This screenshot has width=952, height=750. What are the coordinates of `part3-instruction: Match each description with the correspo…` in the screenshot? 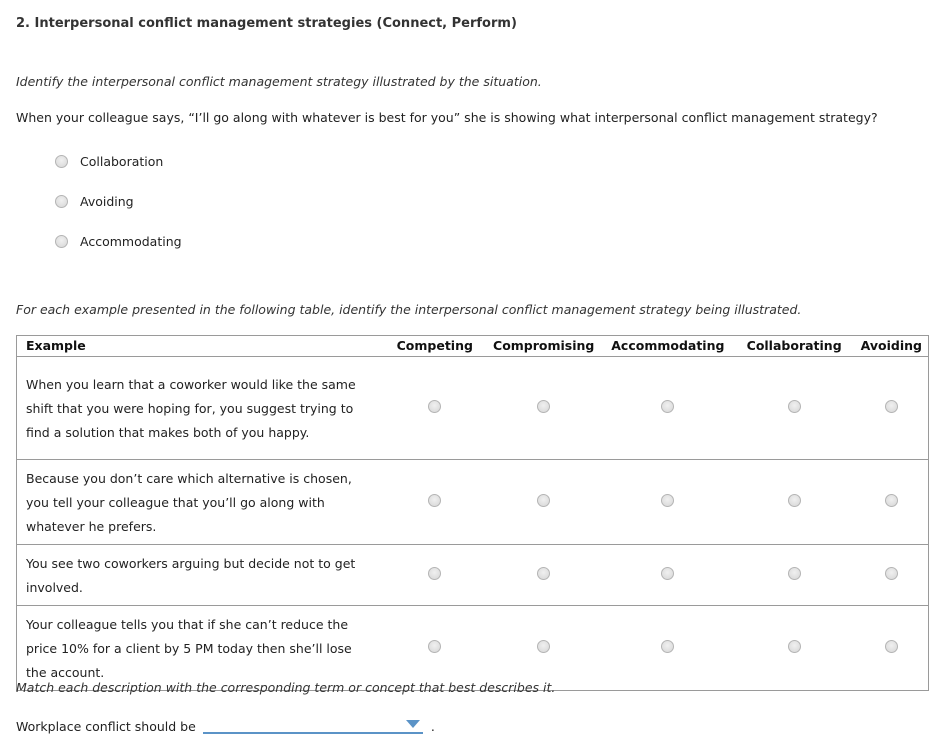 It's located at (286, 687).